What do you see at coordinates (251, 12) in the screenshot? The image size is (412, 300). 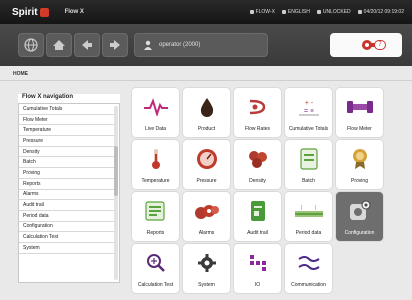 I see `device-icon` at bounding box center [251, 12].